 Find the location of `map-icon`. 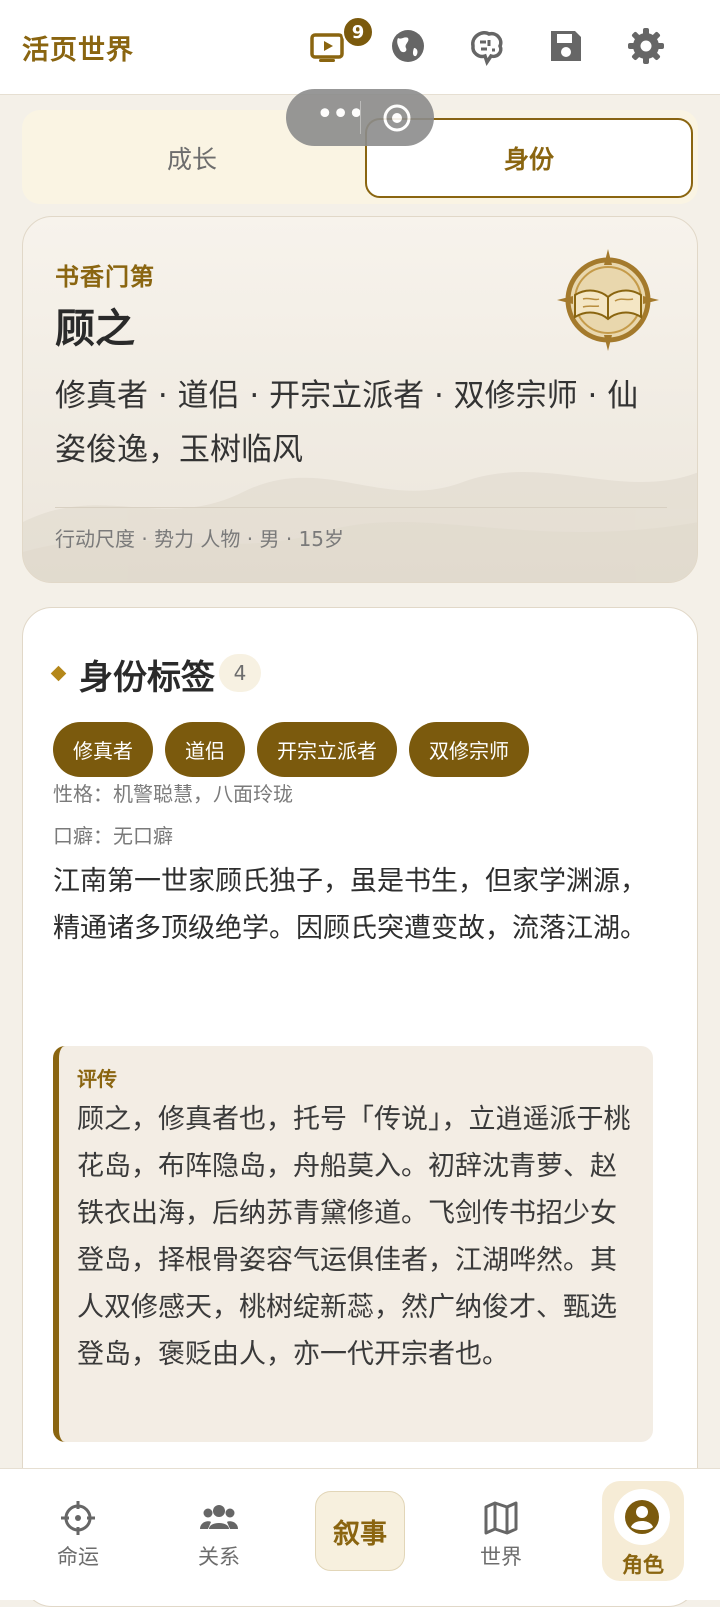

map-icon is located at coordinates (501, 1518).